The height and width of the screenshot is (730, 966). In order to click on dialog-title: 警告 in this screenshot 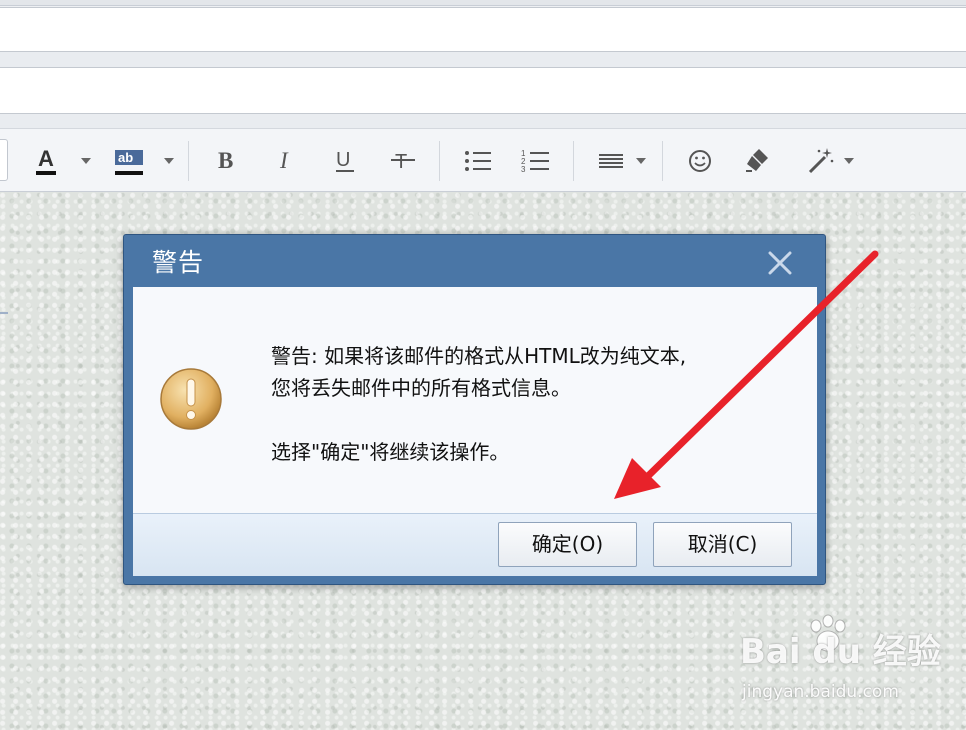, I will do `click(178, 262)`.